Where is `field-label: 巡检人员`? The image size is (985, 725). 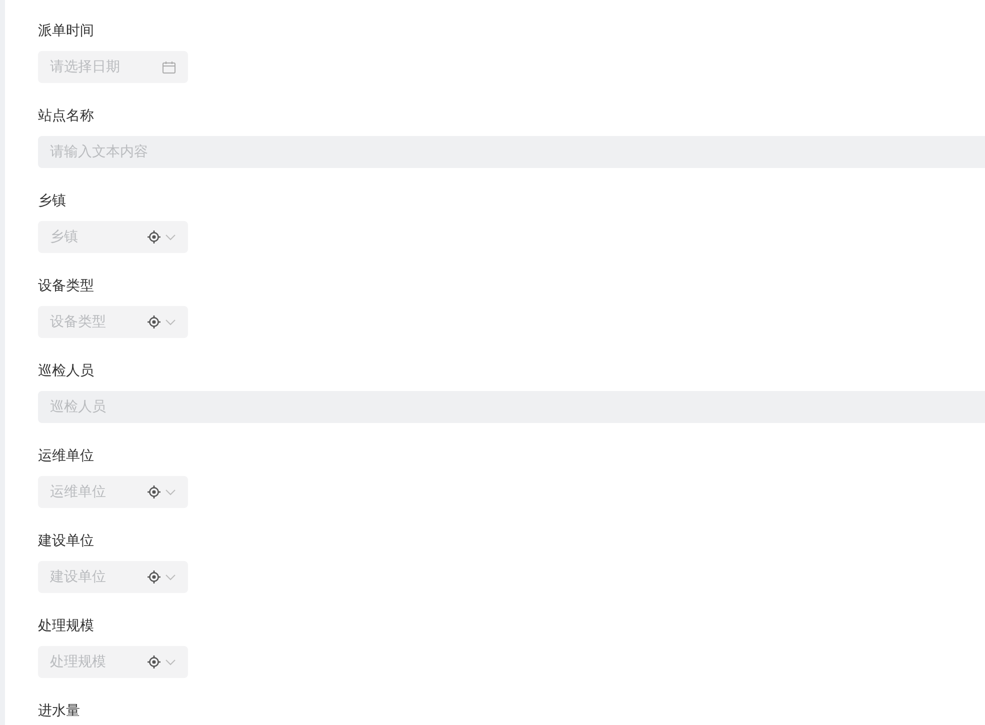 field-label: 巡检人员 is located at coordinates (66, 371).